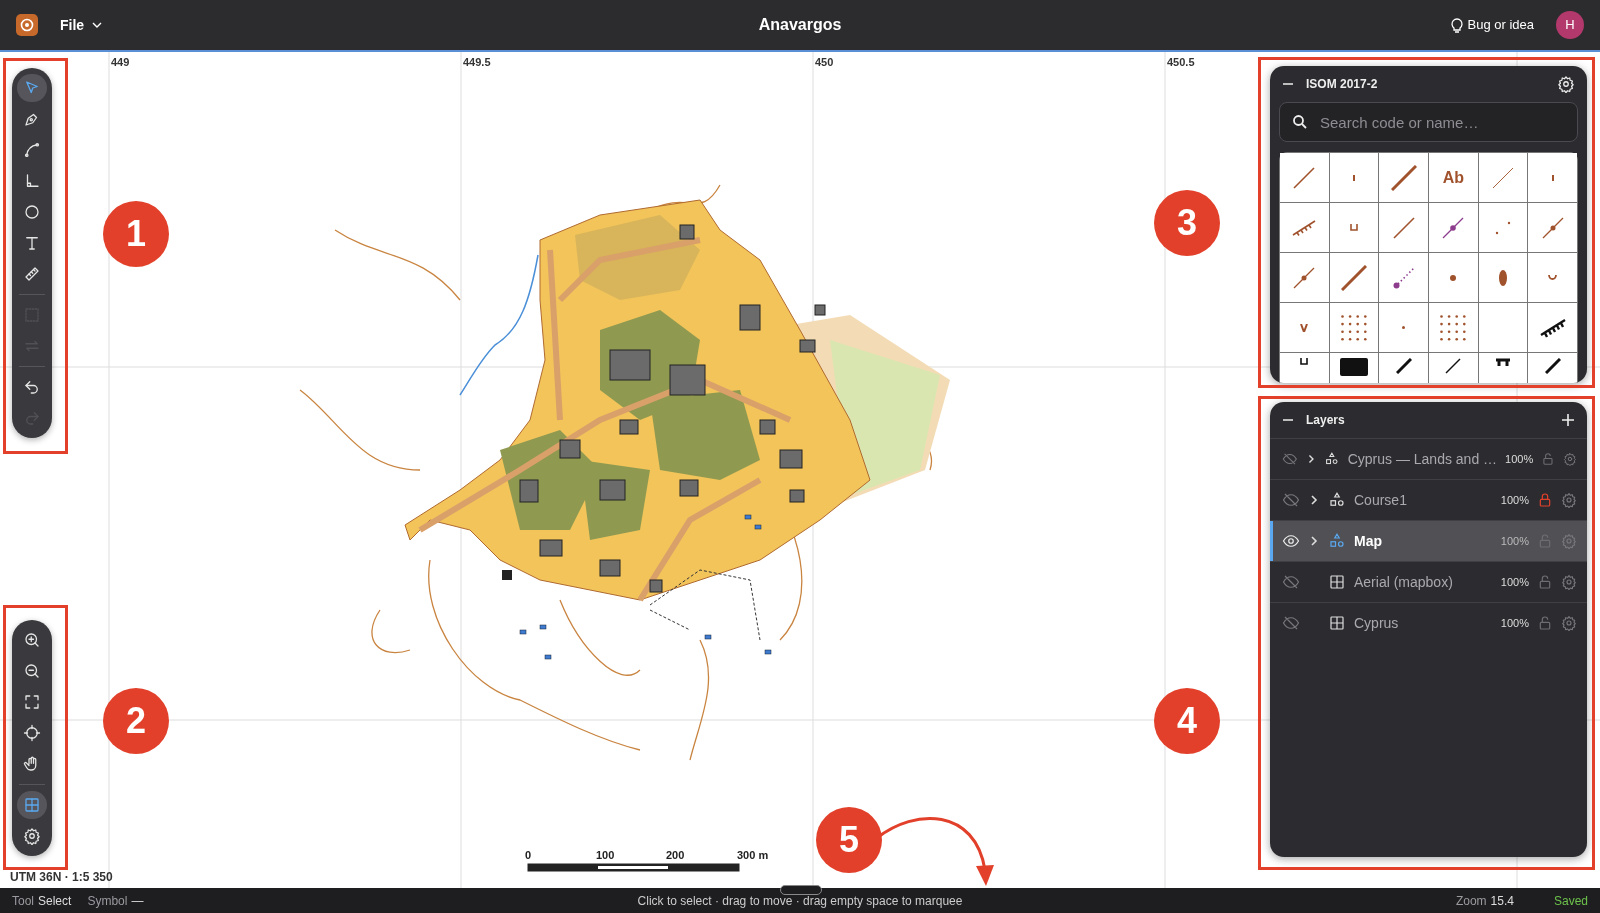 This screenshot has width=1600, height=913. What do you see at coordinates (1491, 25) in the screenshot?
I see `feedback-button: Bug or idea` at bounding box center [1491, 25].